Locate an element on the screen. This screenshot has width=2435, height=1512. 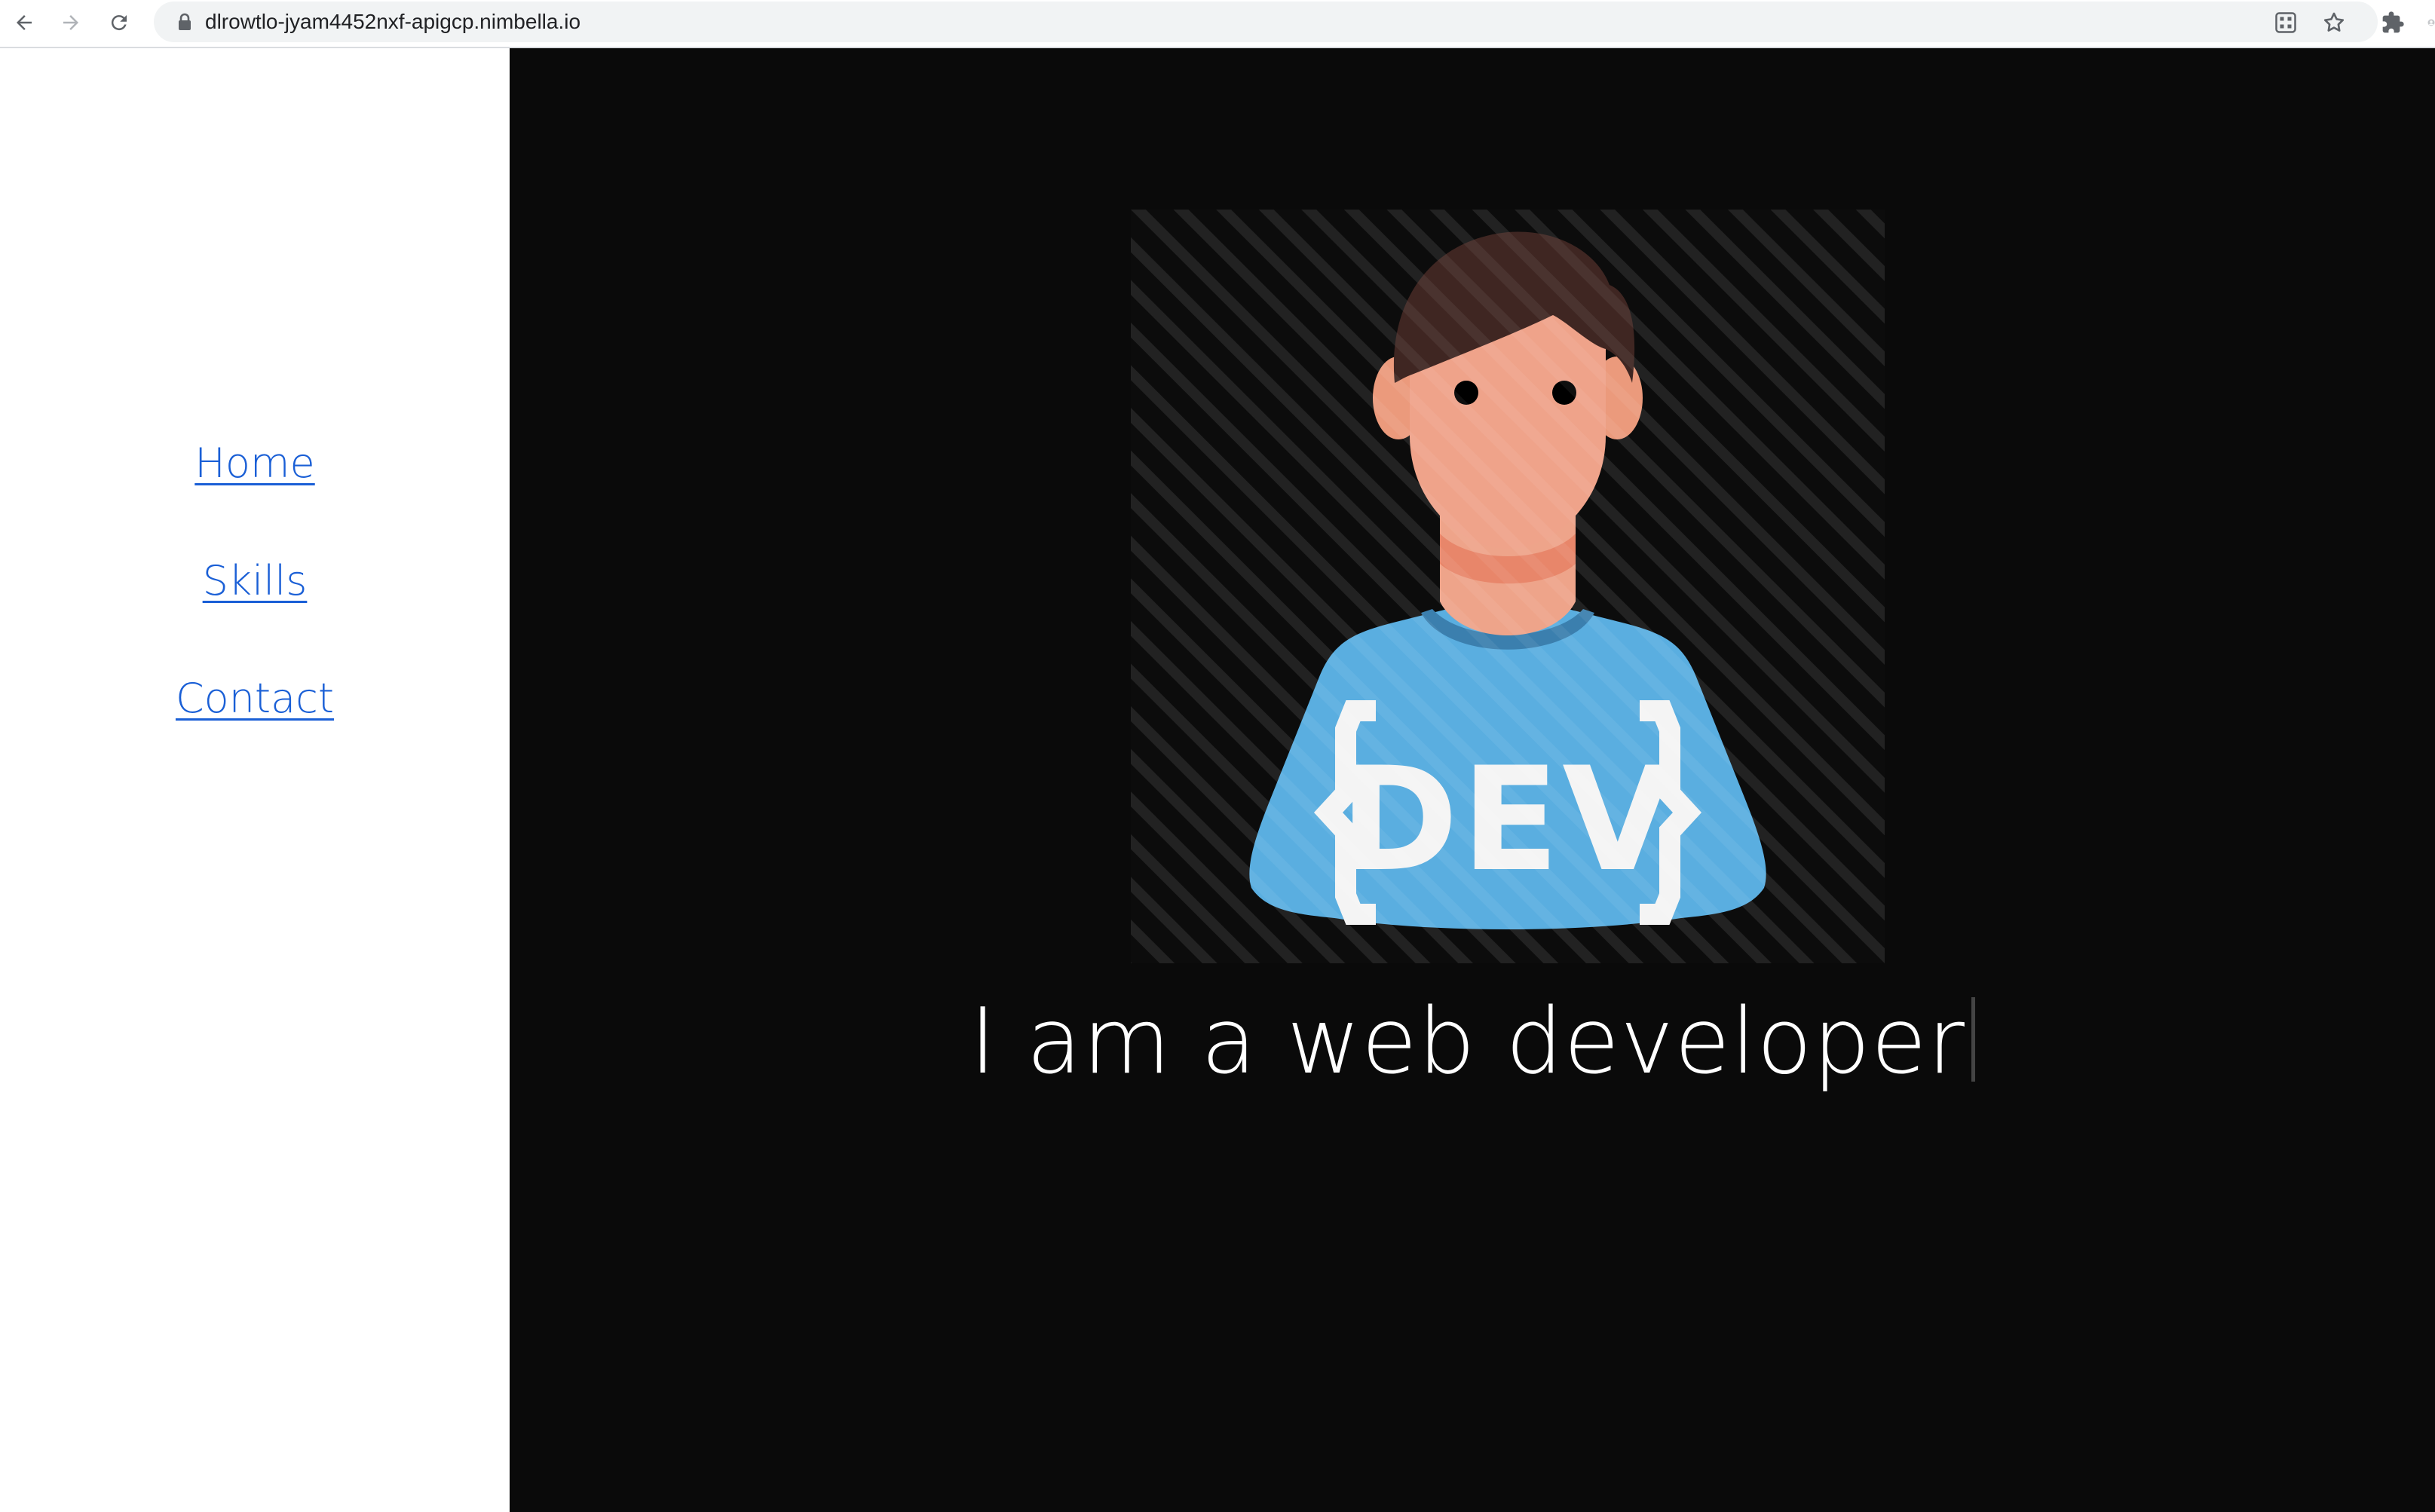
url-text: dlrowtlo-jyam4452nxf-apigcp.nimbella.io is located at coordinates (392, 22).